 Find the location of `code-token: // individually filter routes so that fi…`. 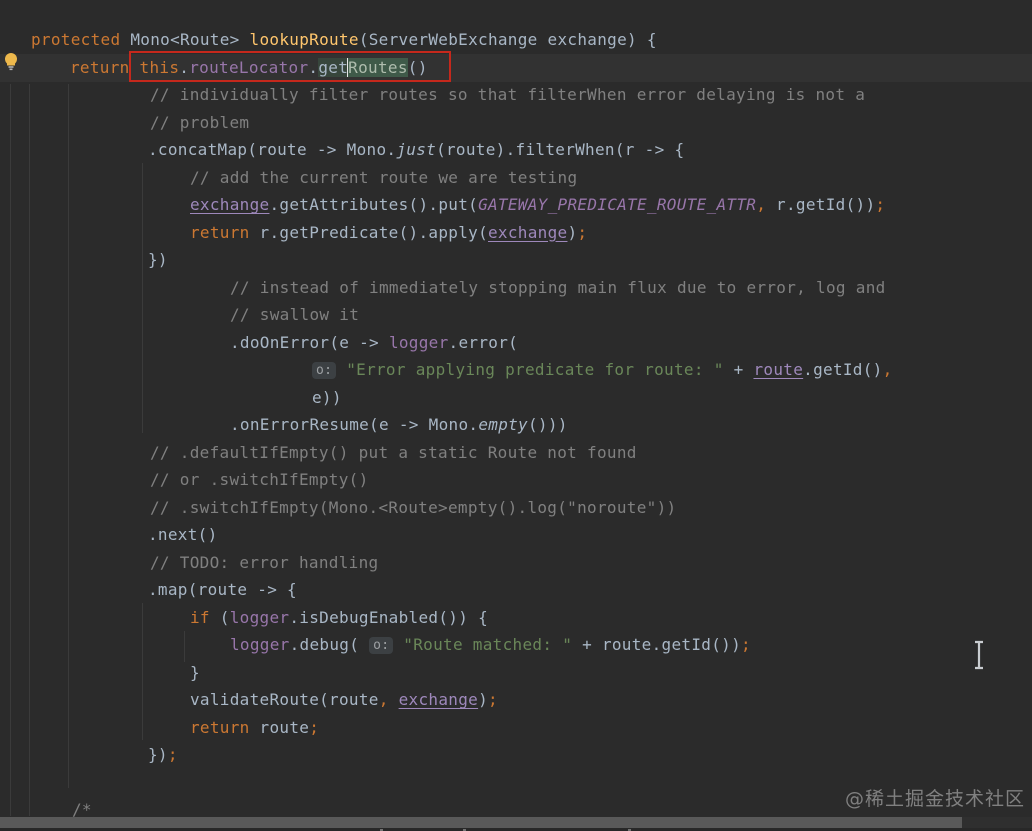

code-token: // individually filter routes so that fi… is located at coordinates (508, 94).